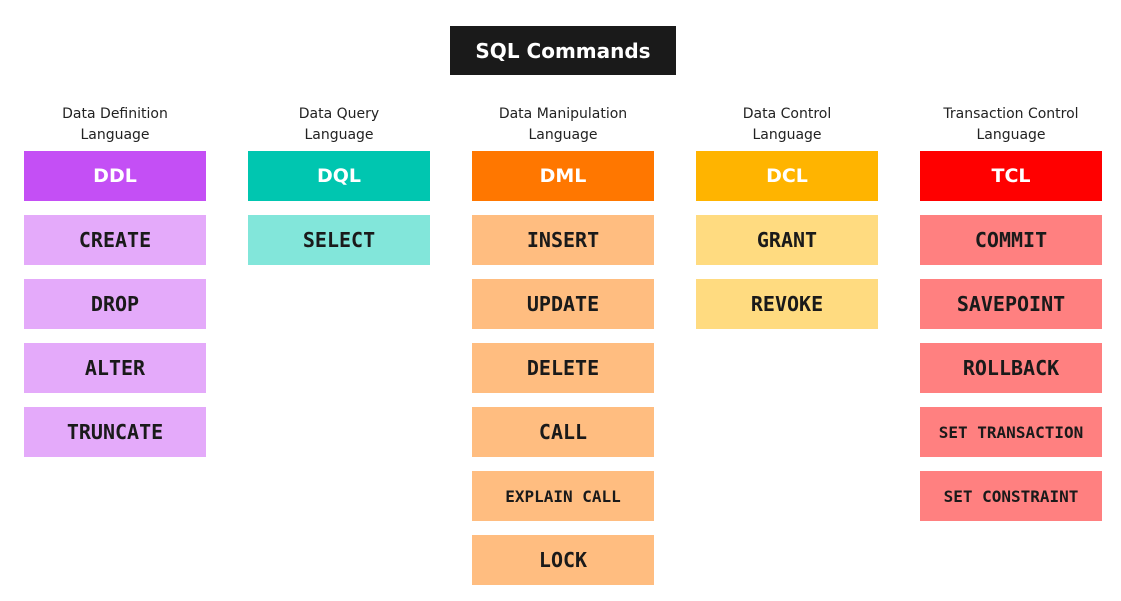 The width and height of the screenshot is (1121, 601). What do you see at coordinates (115, 240) in the screenshot?
I see `command-box: CREATE` at bounding box center [115, 240].